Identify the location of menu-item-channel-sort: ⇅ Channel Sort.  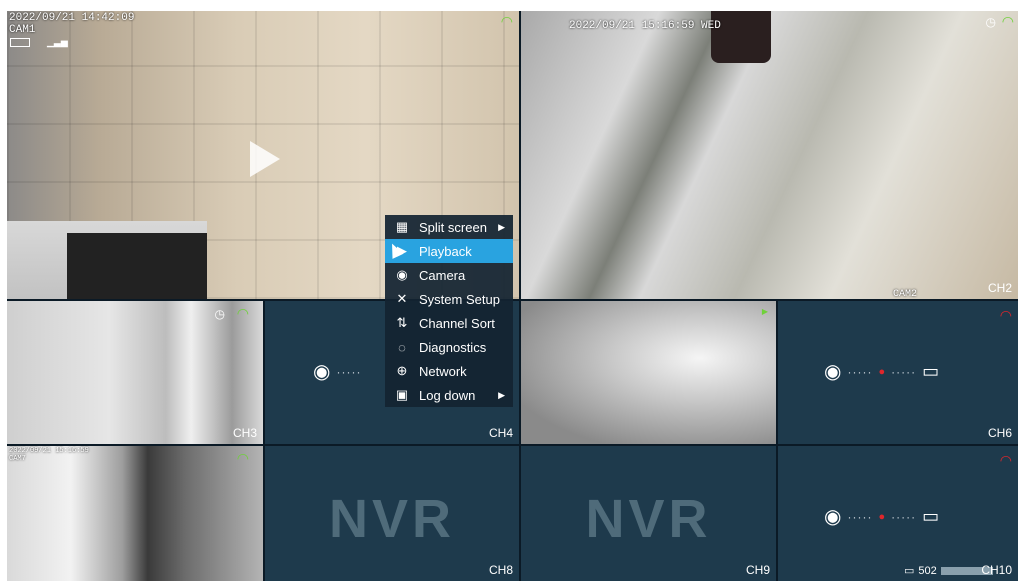
(449, 323).